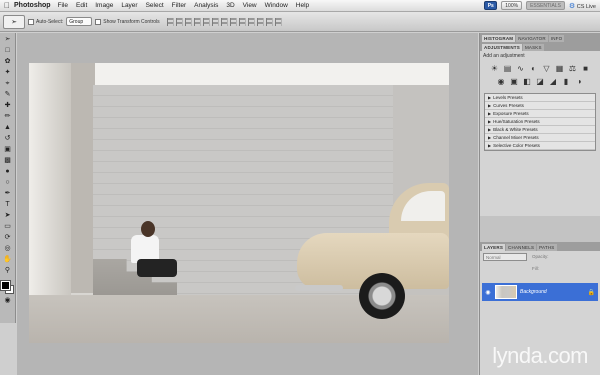  Describe the element at coordinates (546, 68) in the screenshot. I see `vibrance-icon: ▽` at that location.